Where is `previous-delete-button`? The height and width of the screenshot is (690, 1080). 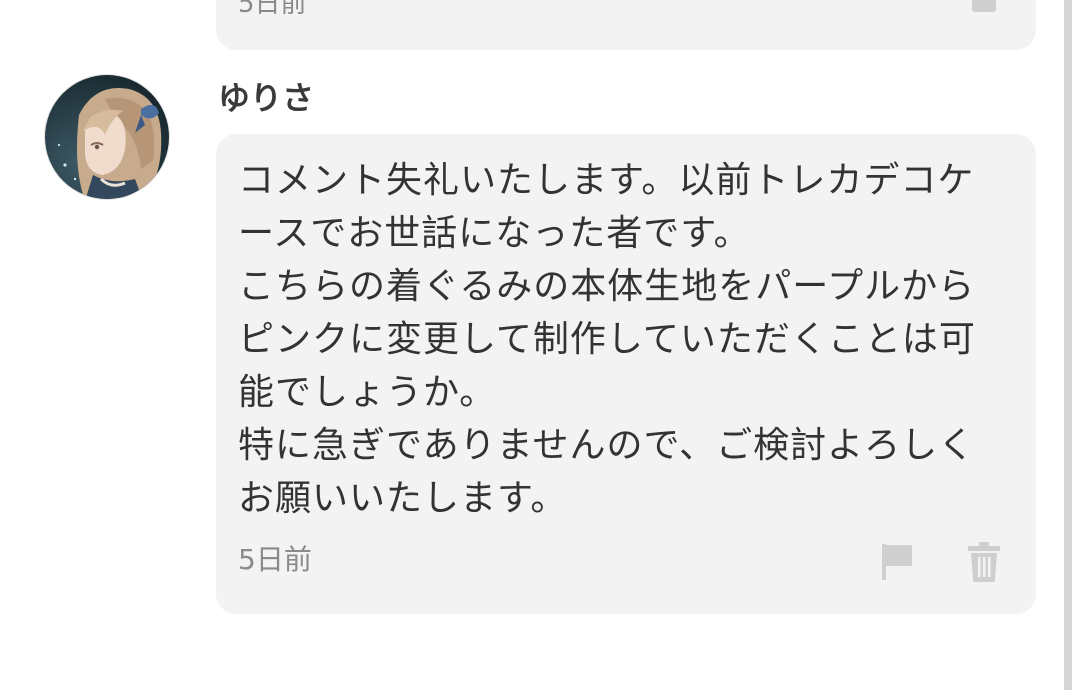
previous-delete-button is located at coordinates (984, 10).